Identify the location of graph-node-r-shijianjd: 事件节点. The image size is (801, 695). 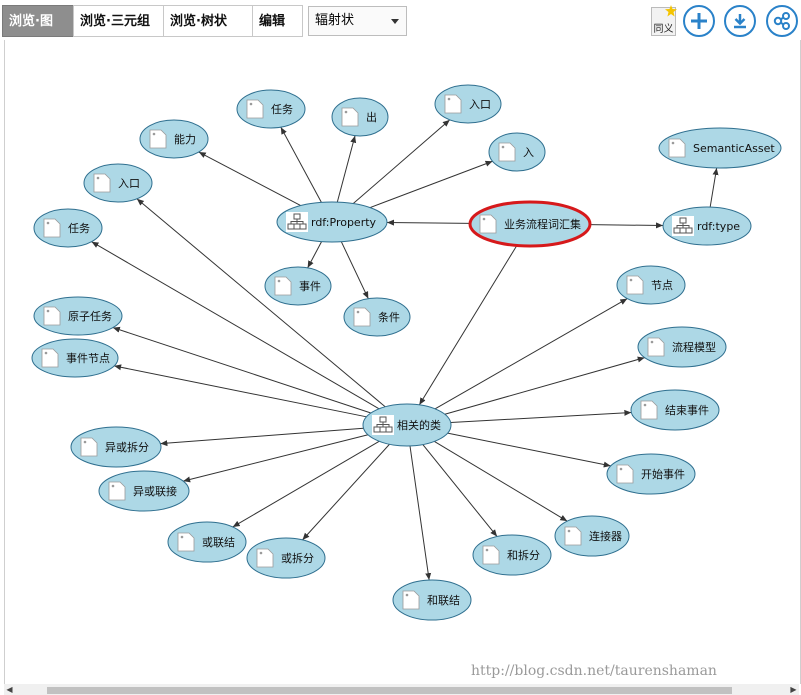
(75, 358).